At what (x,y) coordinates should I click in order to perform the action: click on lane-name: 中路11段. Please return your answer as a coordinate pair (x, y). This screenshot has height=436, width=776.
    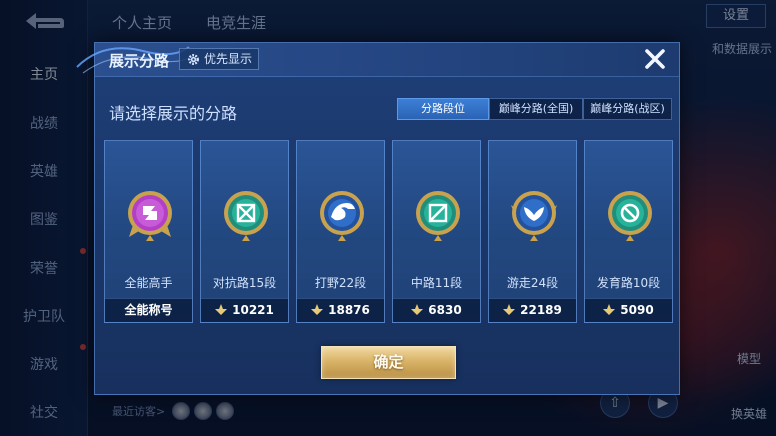
    Looking at the image, I should click on (436, 283).